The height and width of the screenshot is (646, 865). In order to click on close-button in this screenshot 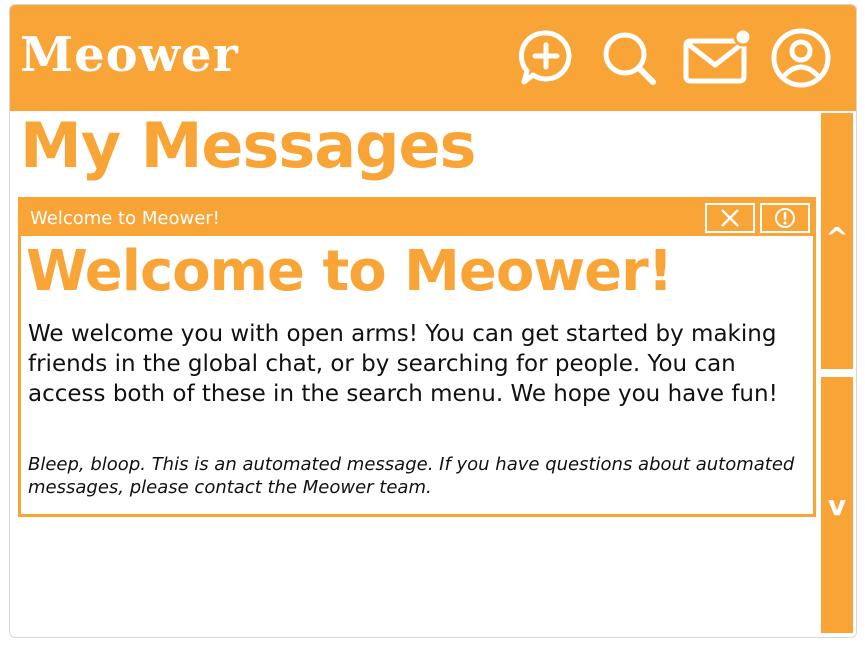, I will do `click(730, 218)`.